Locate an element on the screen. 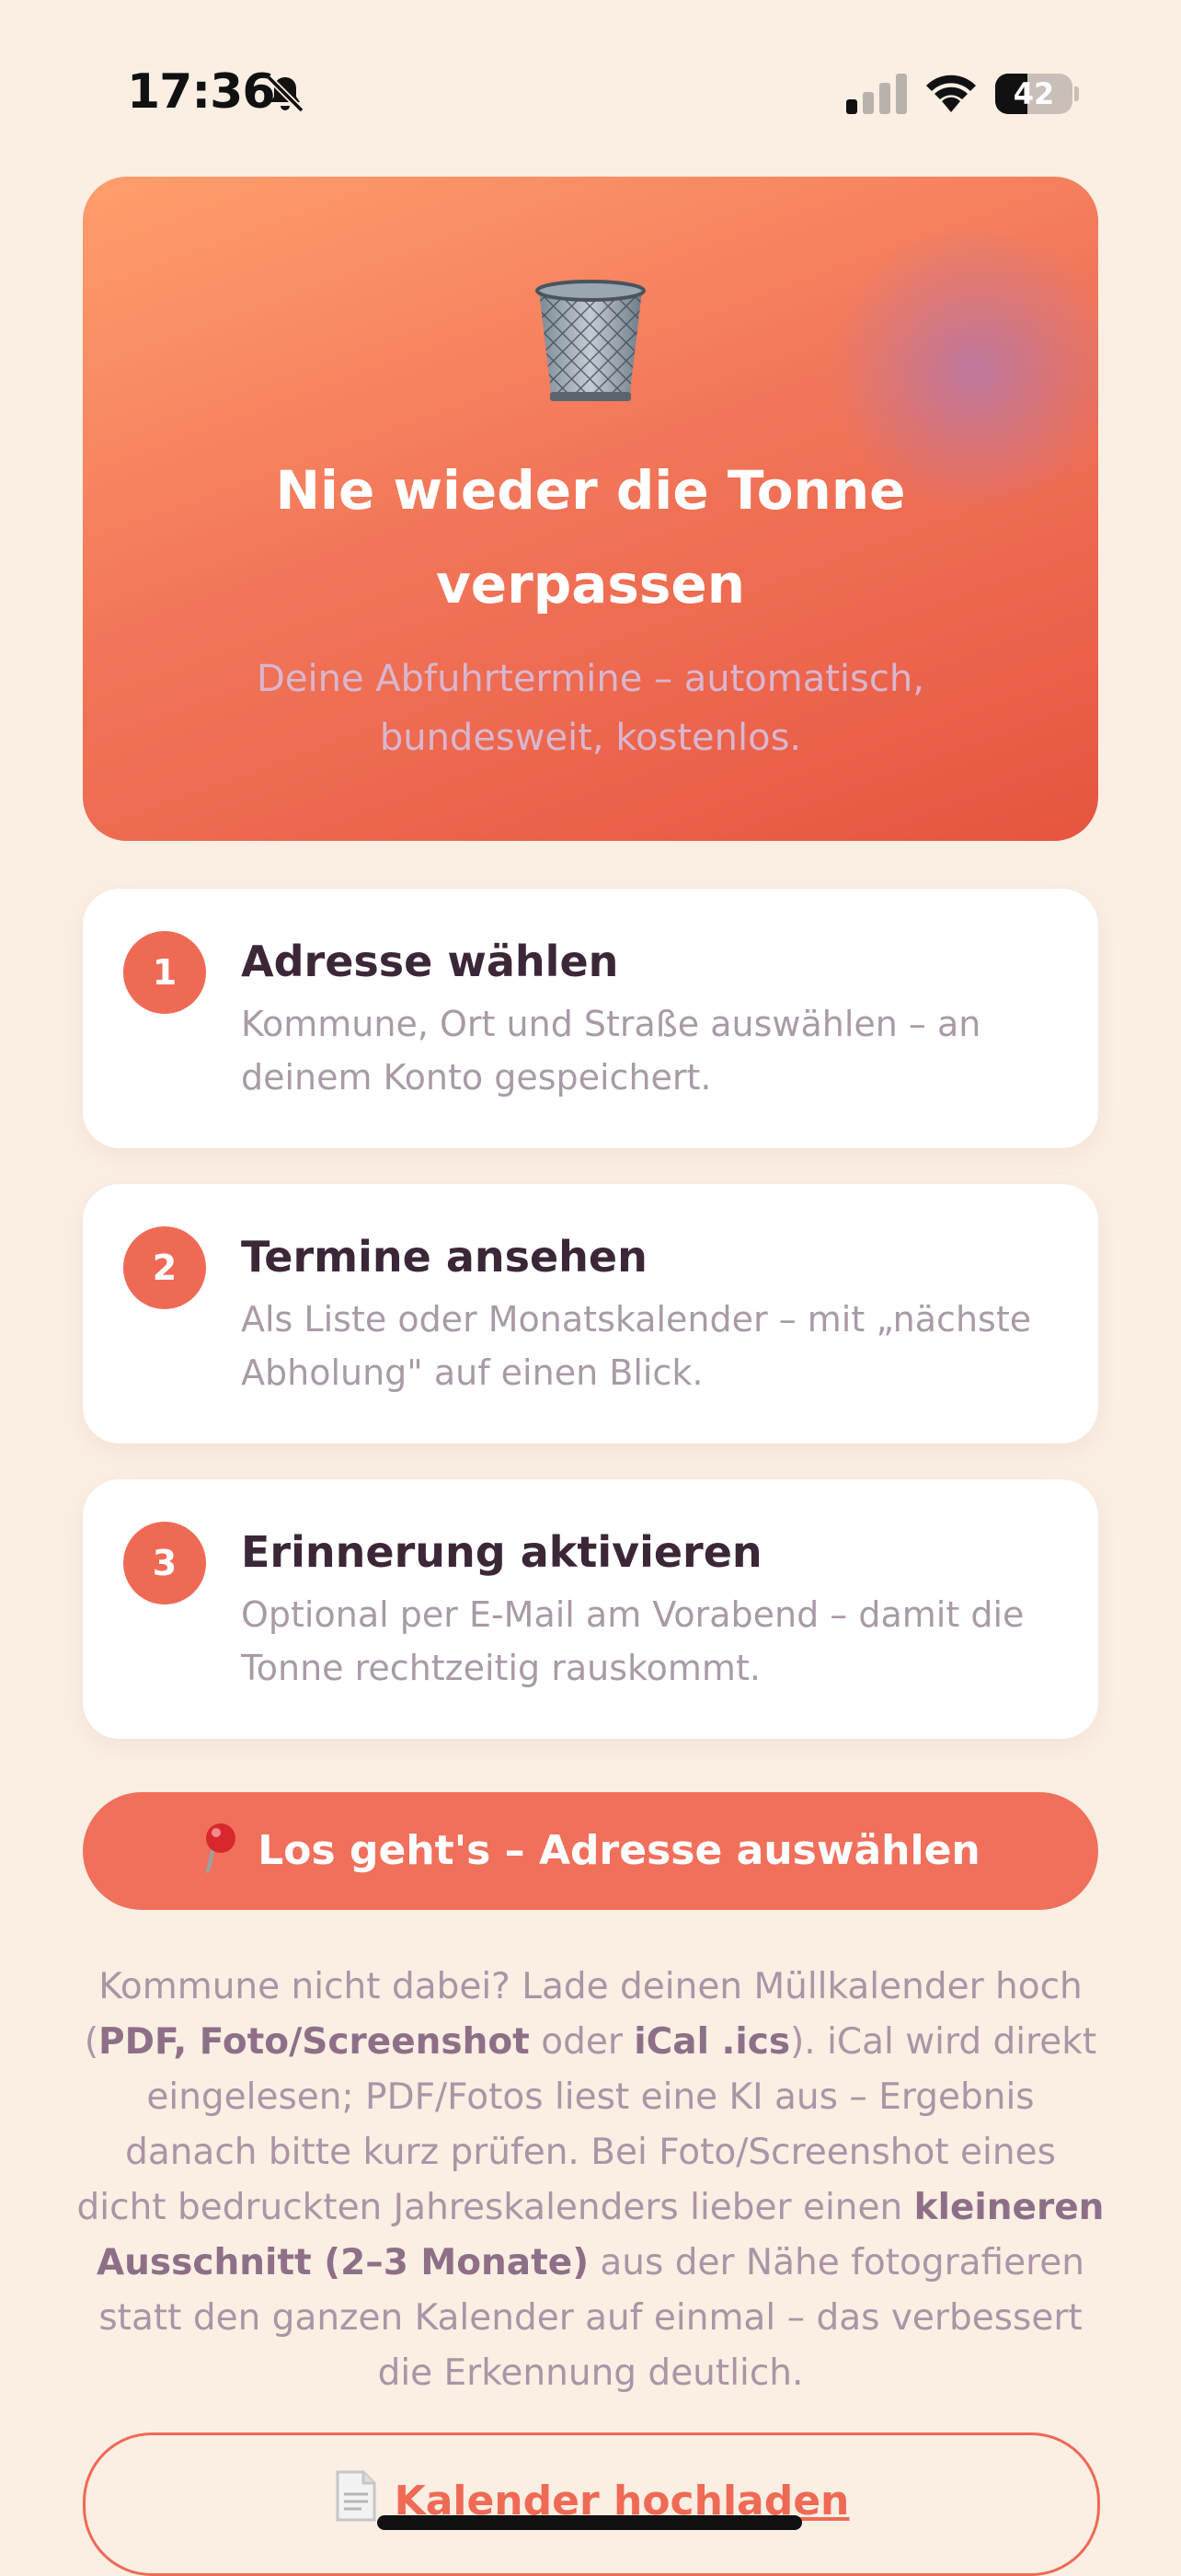 The image size is (1181, 2576). home-indicator is located at coordinates (589, 2522).